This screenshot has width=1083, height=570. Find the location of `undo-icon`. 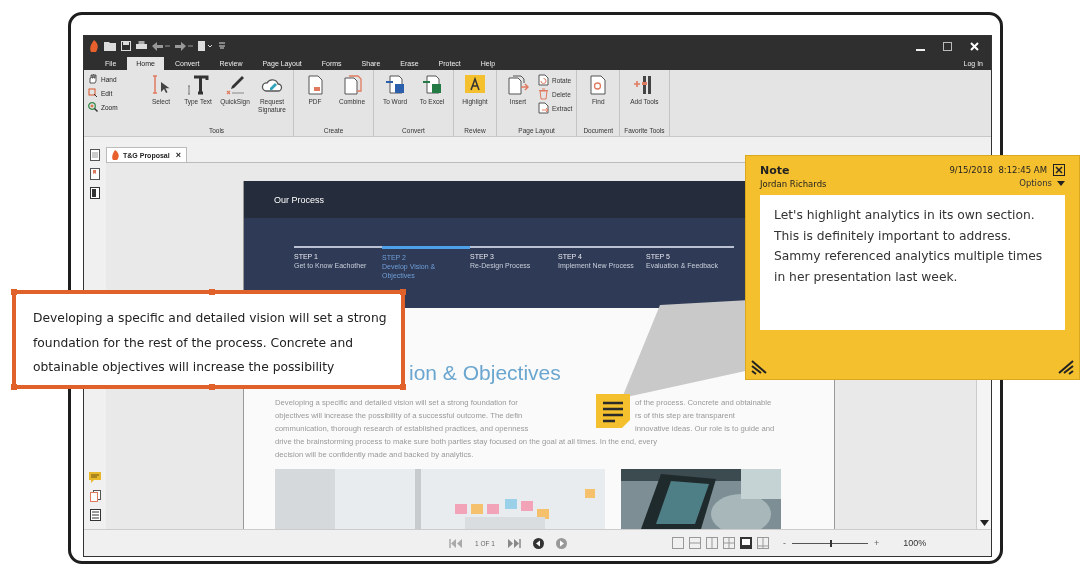

undo-icon is located at coordinates (161, 46).